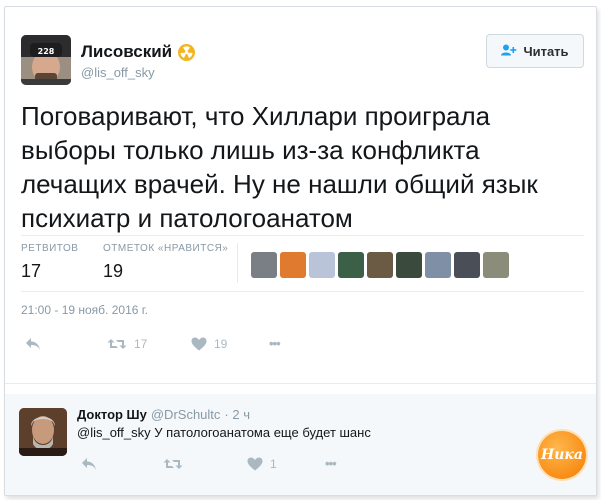  What do you see at coordinates (165, 248) in the screenshot?
I see `likes-label: ОТМЕТОК «НРАВИТСЯ»` at bounding box center [165, 248].